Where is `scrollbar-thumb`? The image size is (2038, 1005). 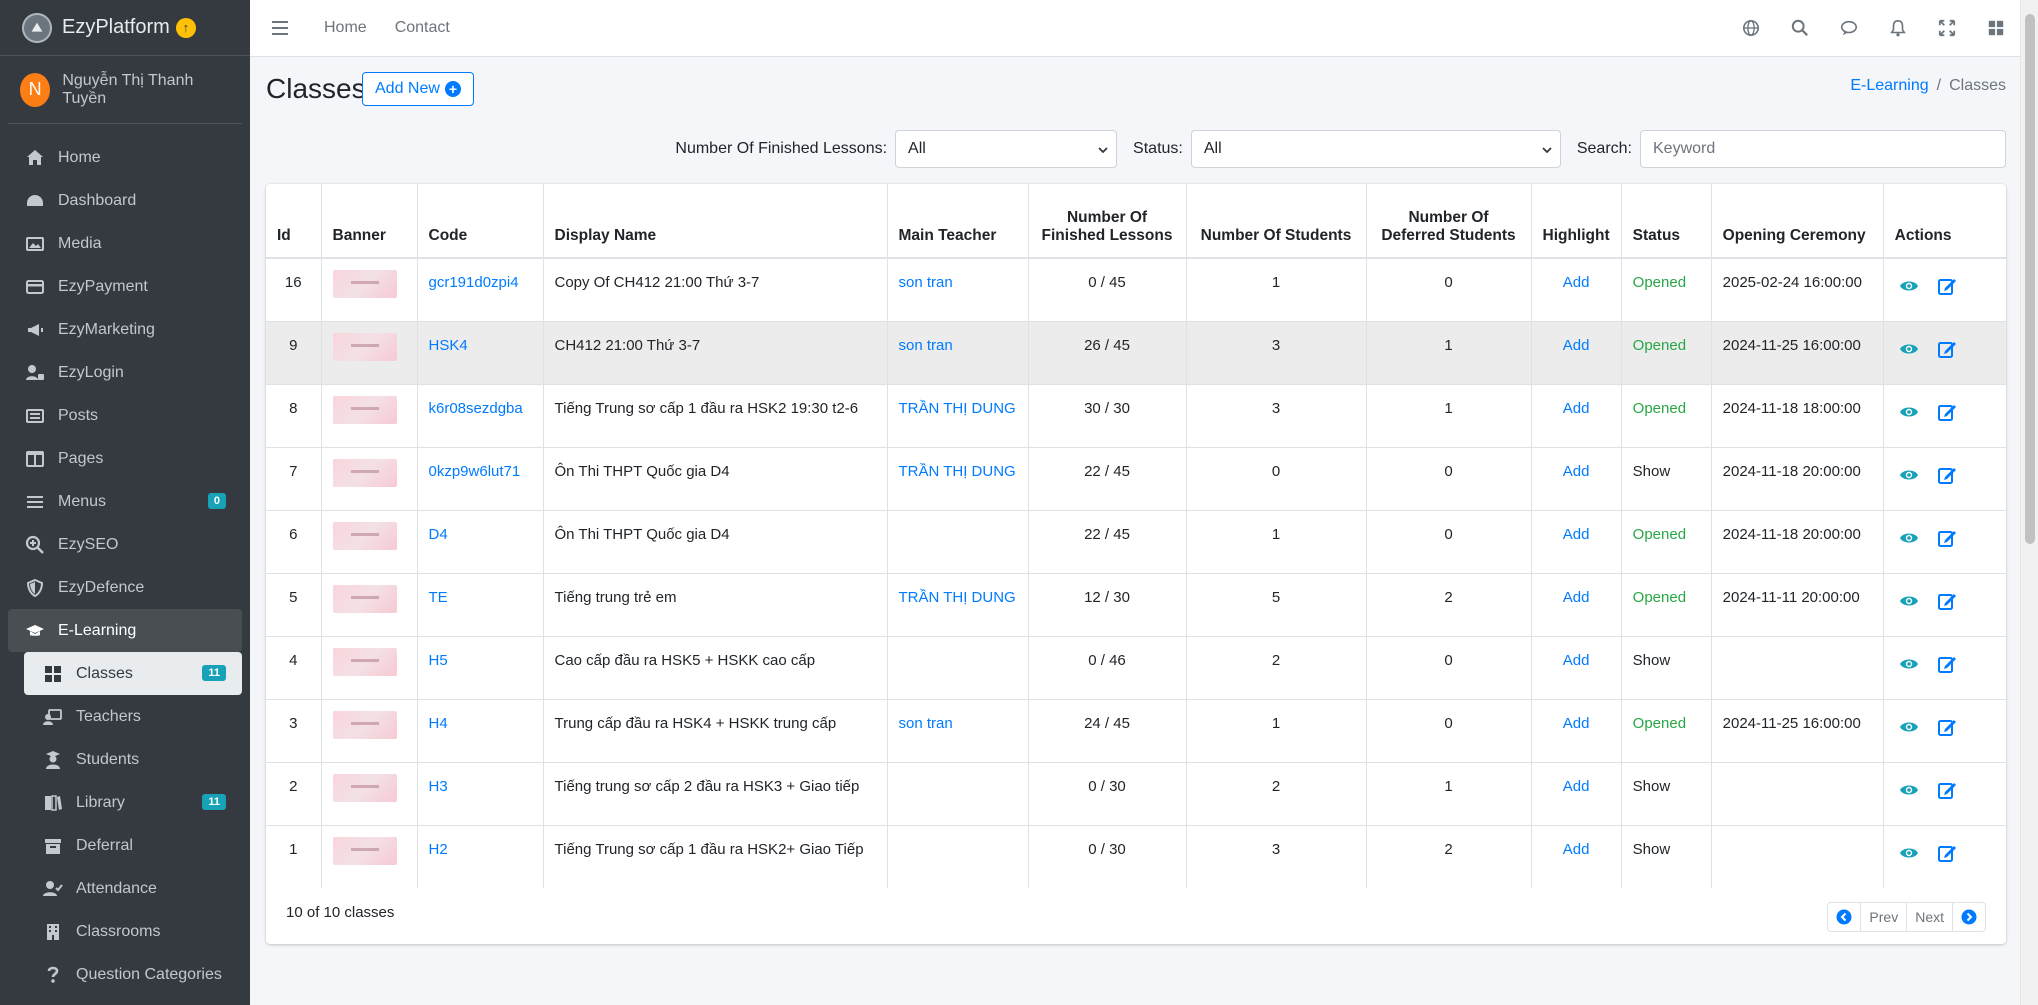
scrollbar-thumb is located at coordinates (2030, 279).